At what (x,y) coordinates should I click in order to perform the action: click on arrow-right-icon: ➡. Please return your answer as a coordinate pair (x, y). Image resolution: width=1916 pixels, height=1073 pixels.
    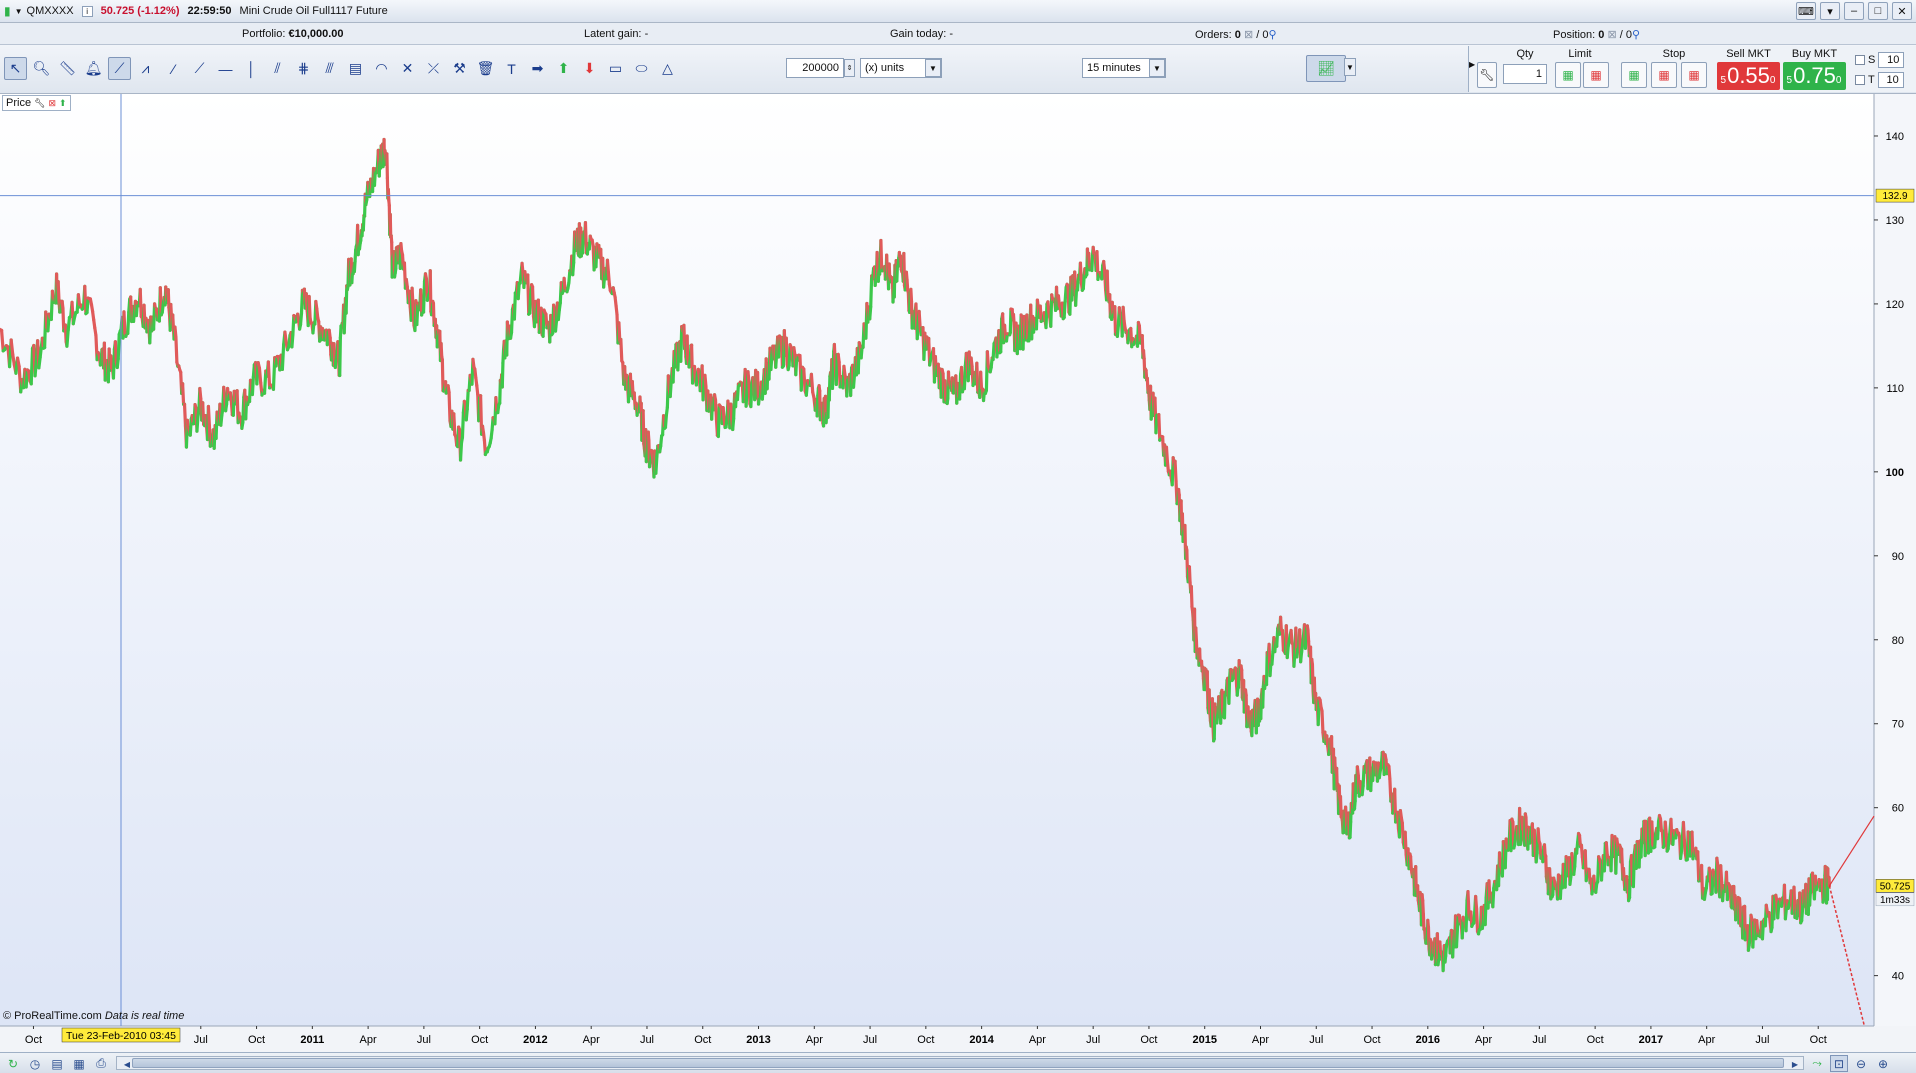
    Looking at the image, I should click on (537, 68).